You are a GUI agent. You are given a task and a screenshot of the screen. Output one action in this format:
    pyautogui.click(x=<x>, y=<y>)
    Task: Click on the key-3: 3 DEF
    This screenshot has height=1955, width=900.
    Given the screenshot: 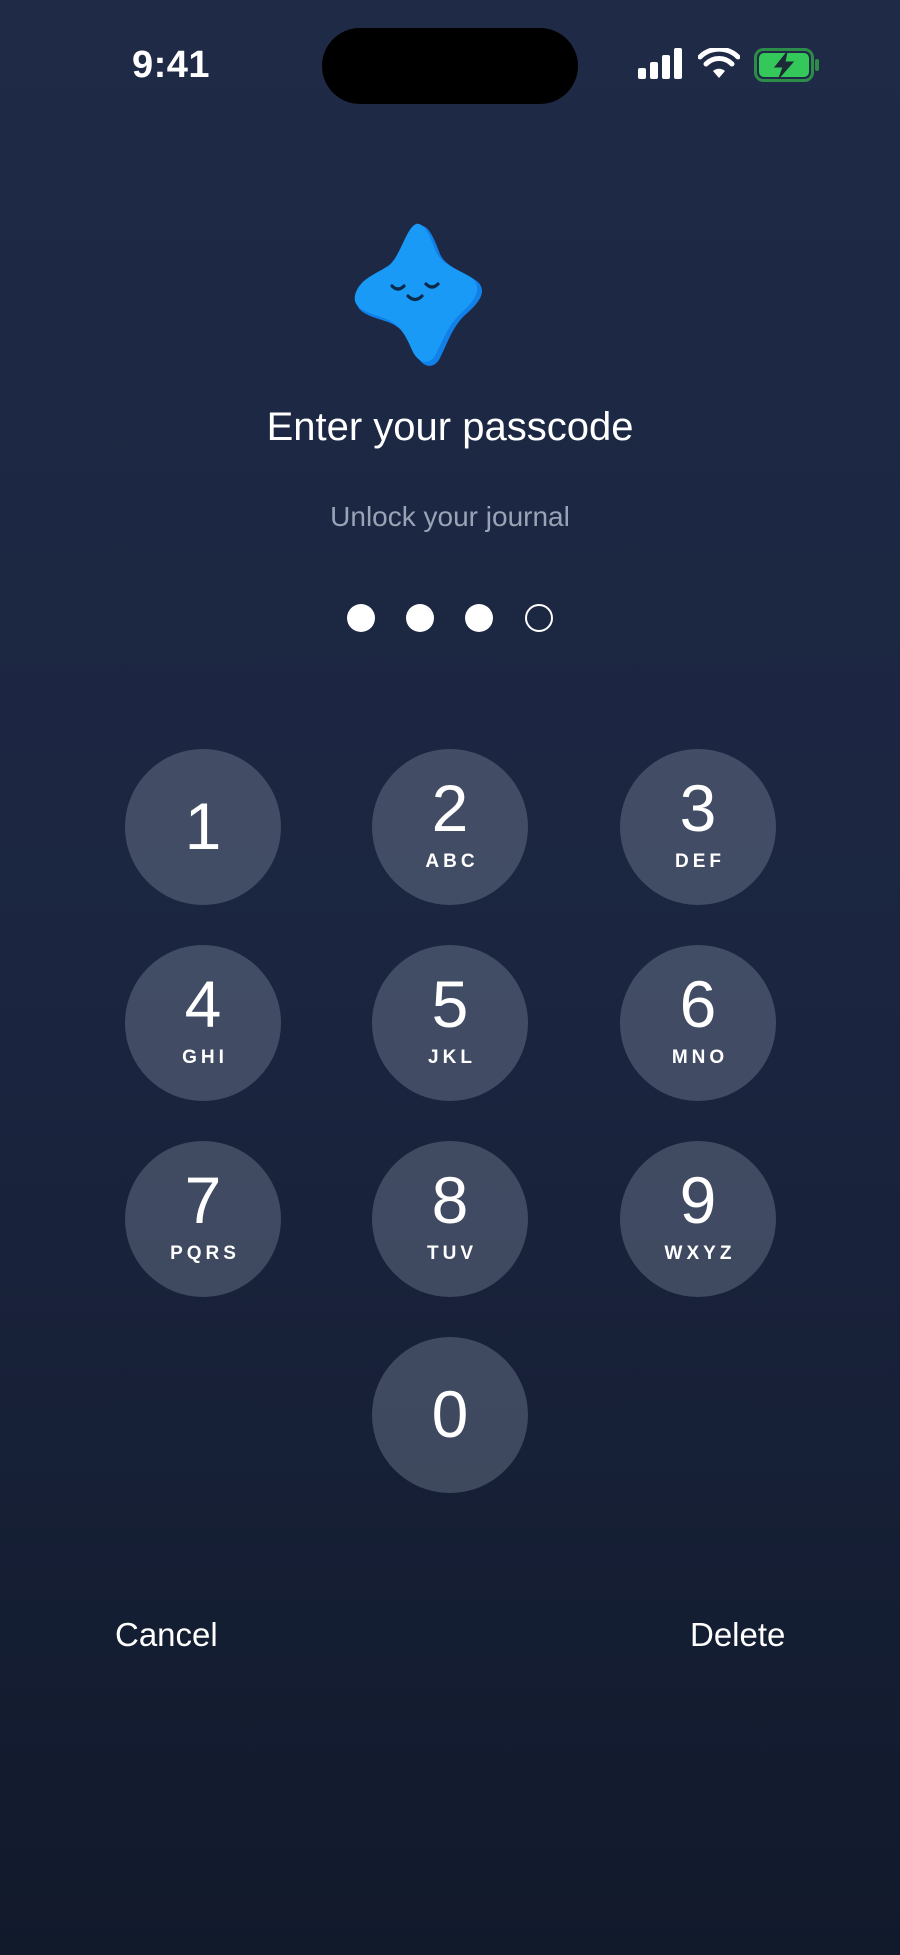 What is the action you would take?
    pyautogui.click(x=698, y=827)
    